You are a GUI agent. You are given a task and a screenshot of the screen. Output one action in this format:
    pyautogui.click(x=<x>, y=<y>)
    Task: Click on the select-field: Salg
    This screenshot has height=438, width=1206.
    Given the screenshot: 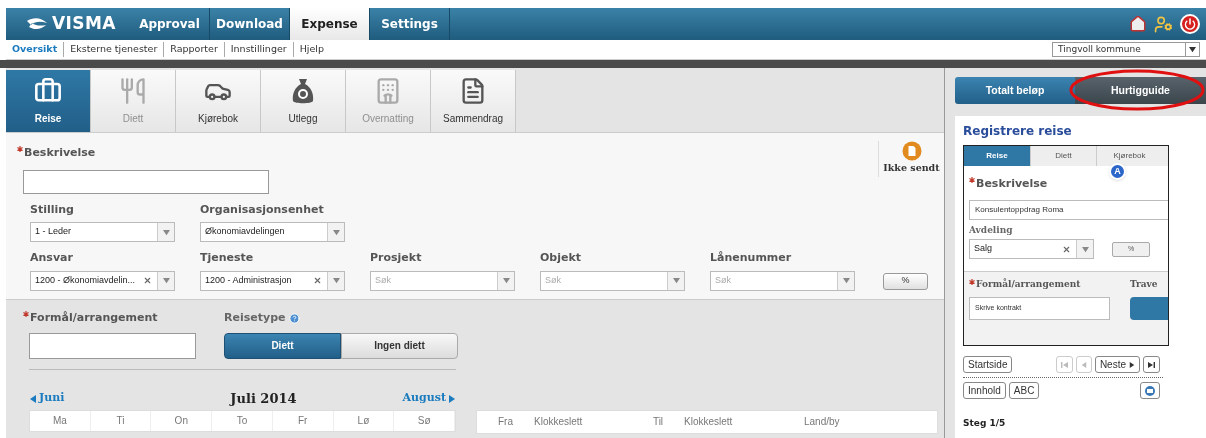 What is the action you would take?
    pyautogui.click(x=1031, y=249)
    